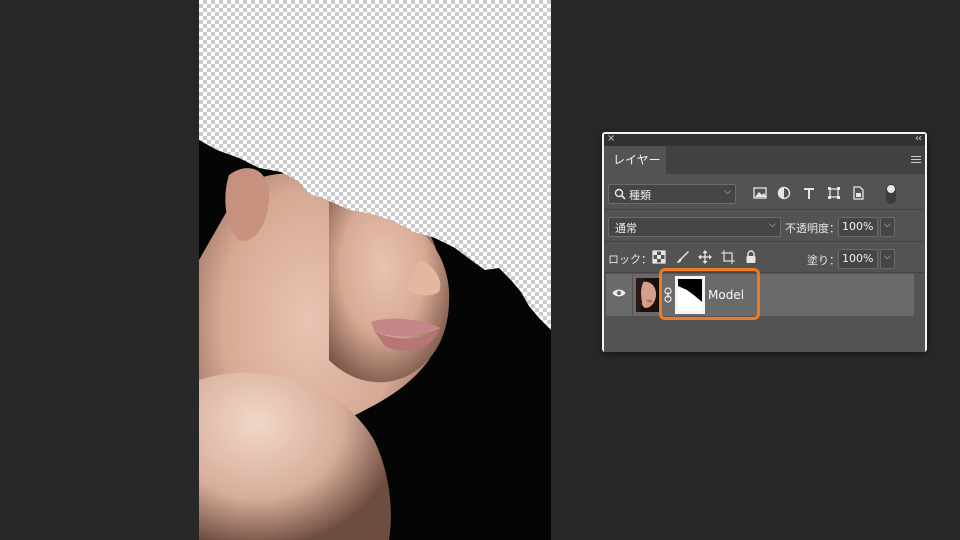 This screenshot has width=960, height=540. Describe the element at coordinates (764, 139) in the screenshot. I see `panel-title-bar: × ‹‹` at that location.